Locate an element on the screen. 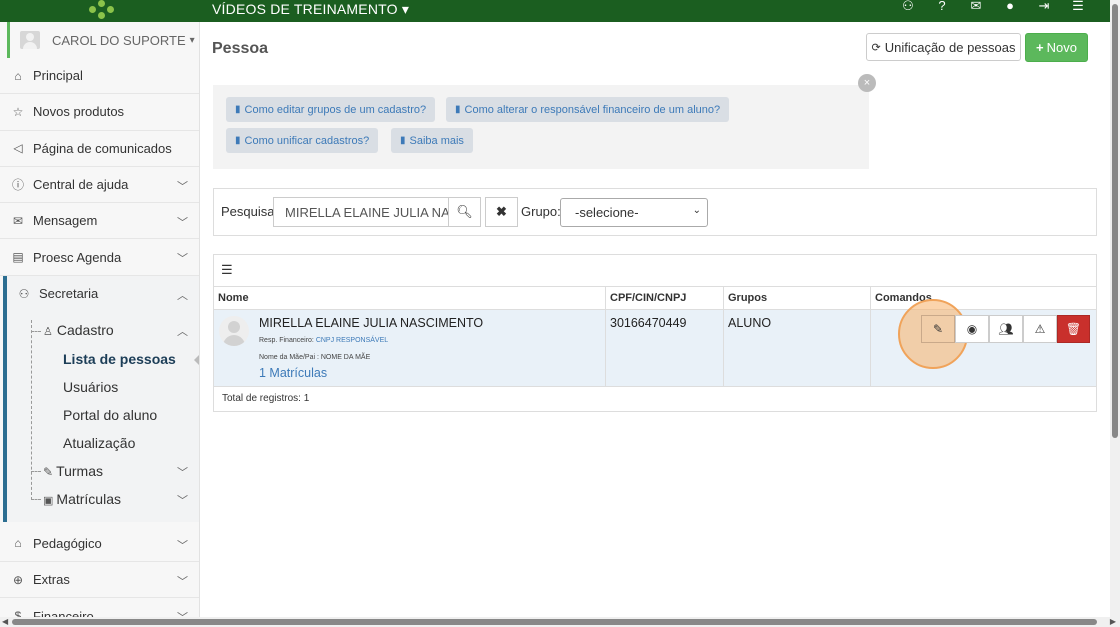 This screenshot has height=627, width=1120. sidebar-item-secretaria: ⚇ Secretaria ︿ is located at coordinates (103, 294).